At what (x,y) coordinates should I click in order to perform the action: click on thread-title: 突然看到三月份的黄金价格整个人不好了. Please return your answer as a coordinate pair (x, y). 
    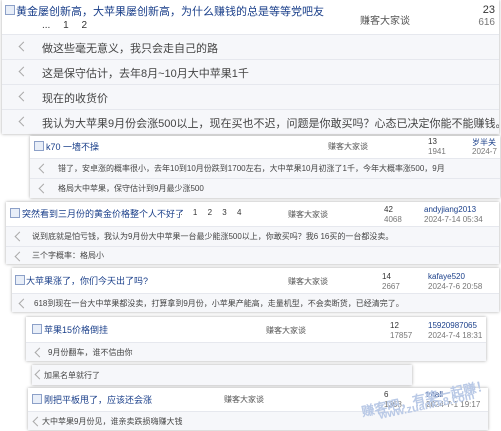
    Looking at the image, I should click on (103, 213).